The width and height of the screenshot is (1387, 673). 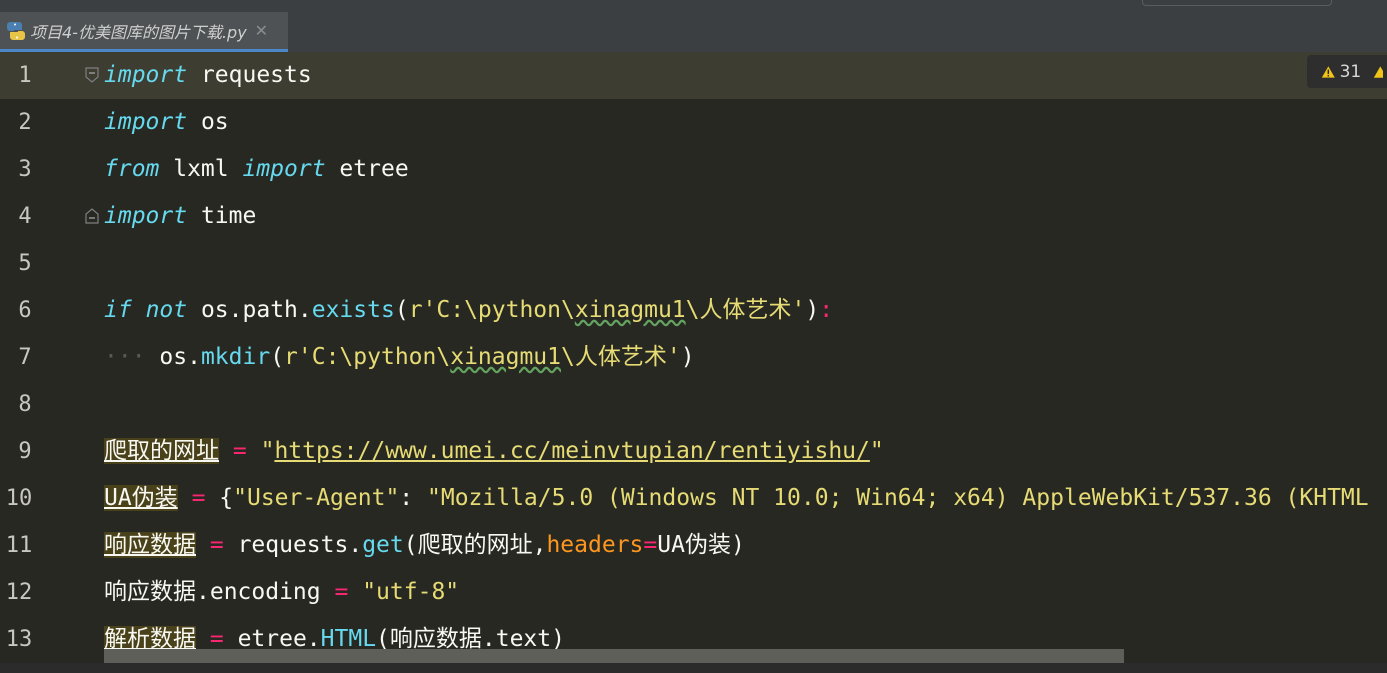 I want to click on window-top-bar, so click(x=693, y=6).